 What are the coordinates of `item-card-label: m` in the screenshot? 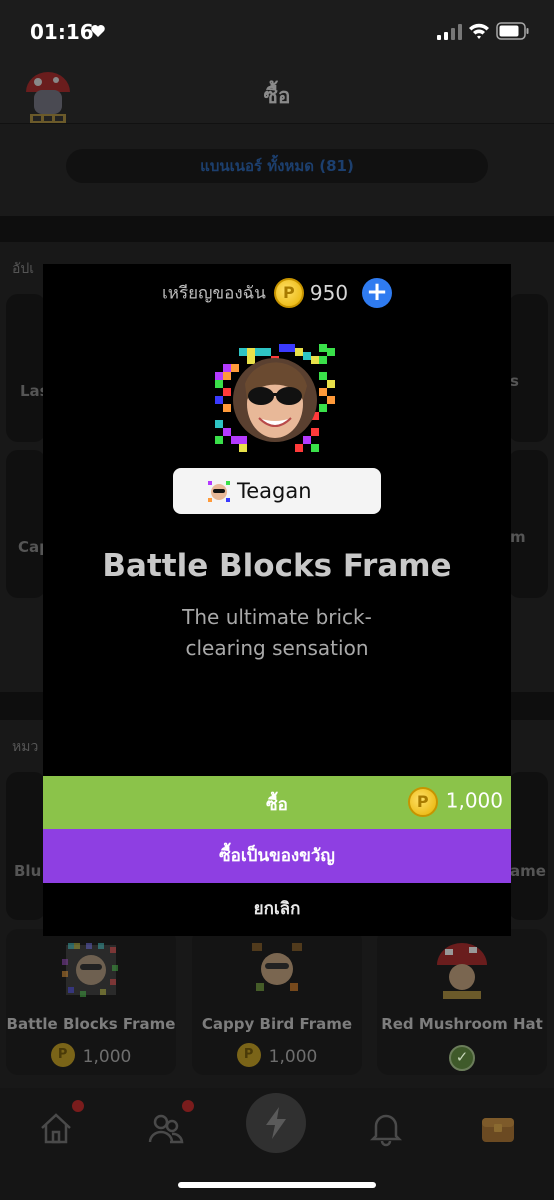 It's located at (518, 537).